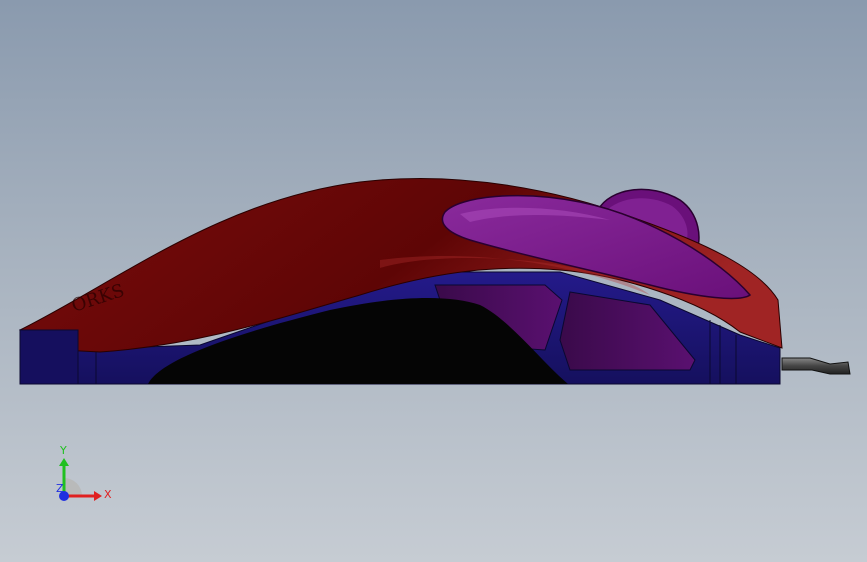 This screenshot has height=562, width=867. What do you see at coordinates (64, 462) in the screenshot?
I see `y-axis-arrow` at bounding box center [64, 462].